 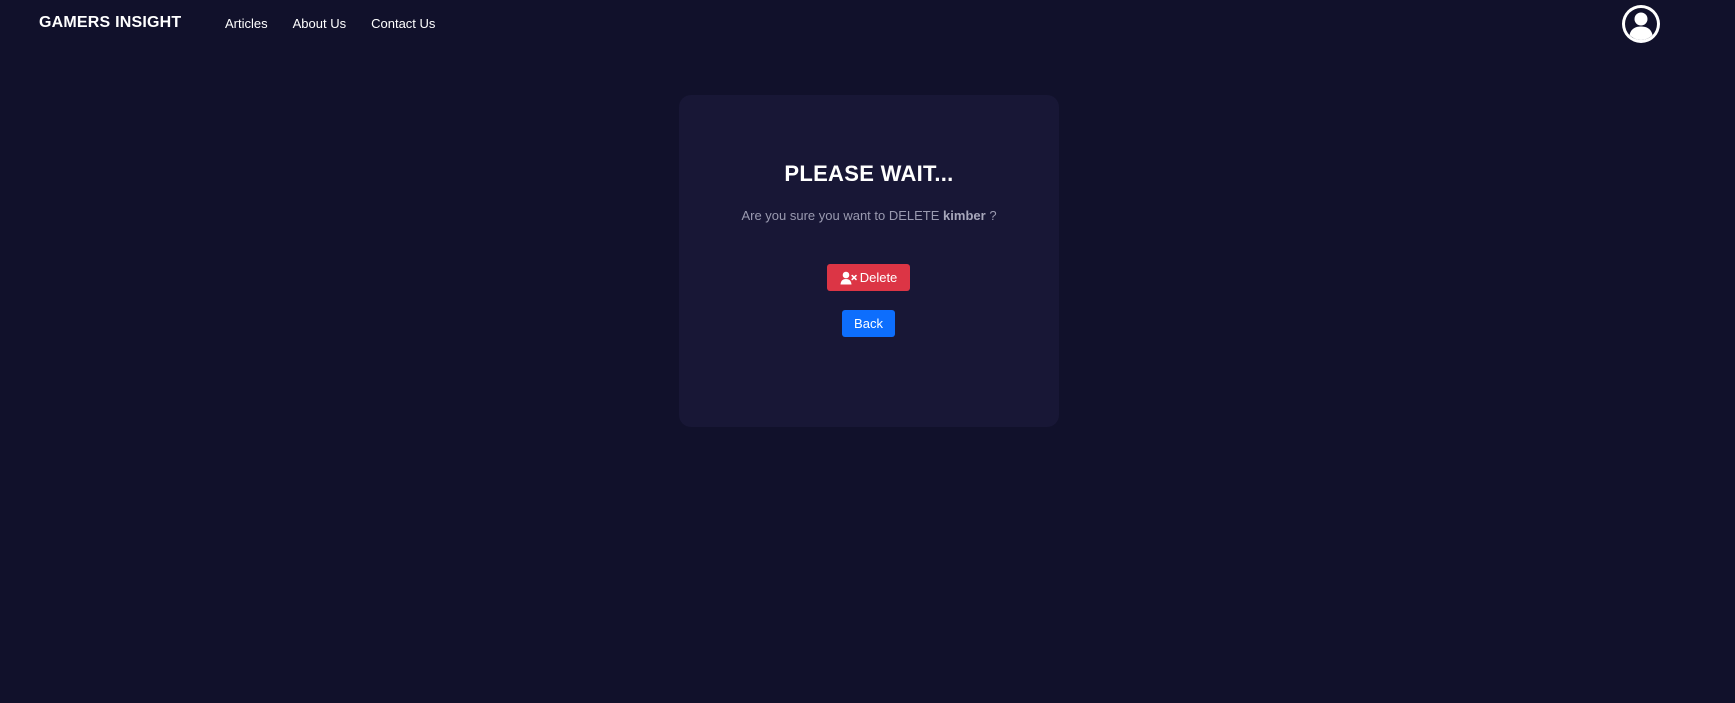 What do you see at coordinates (403, 23) in the screenshot?
I see `nav-link-contact-us: Contact Us` at bounding box center [403, 23].